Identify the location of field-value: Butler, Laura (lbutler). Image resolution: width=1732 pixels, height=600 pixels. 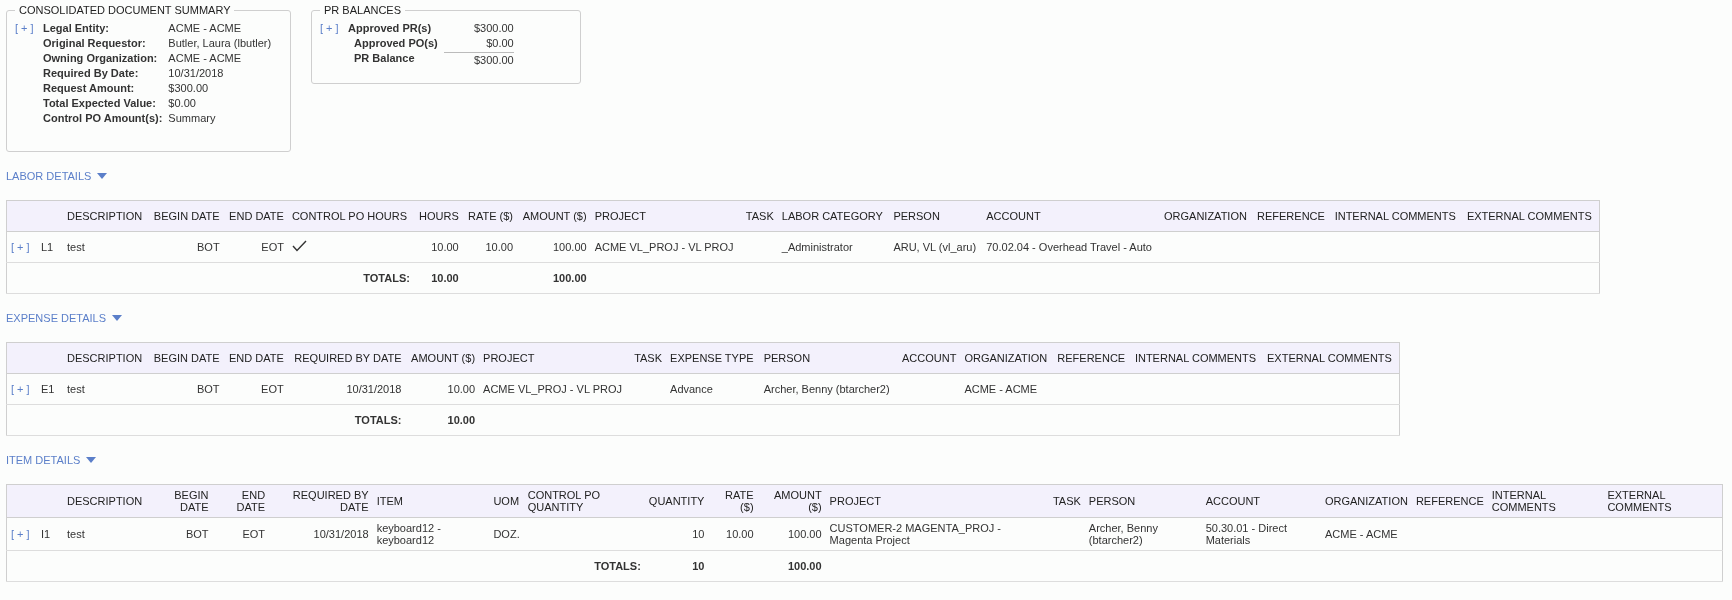
(220, 43).